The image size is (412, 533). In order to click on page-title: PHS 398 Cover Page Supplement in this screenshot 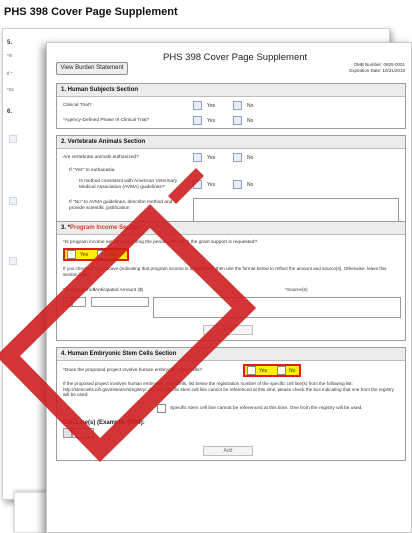, I will do `click(91, 12)`.